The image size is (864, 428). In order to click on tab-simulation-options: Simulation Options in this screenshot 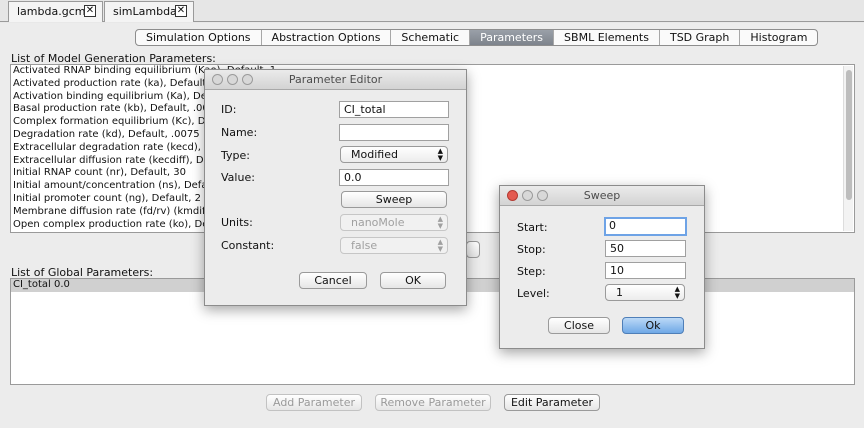, I will do `click(199, 37)`.